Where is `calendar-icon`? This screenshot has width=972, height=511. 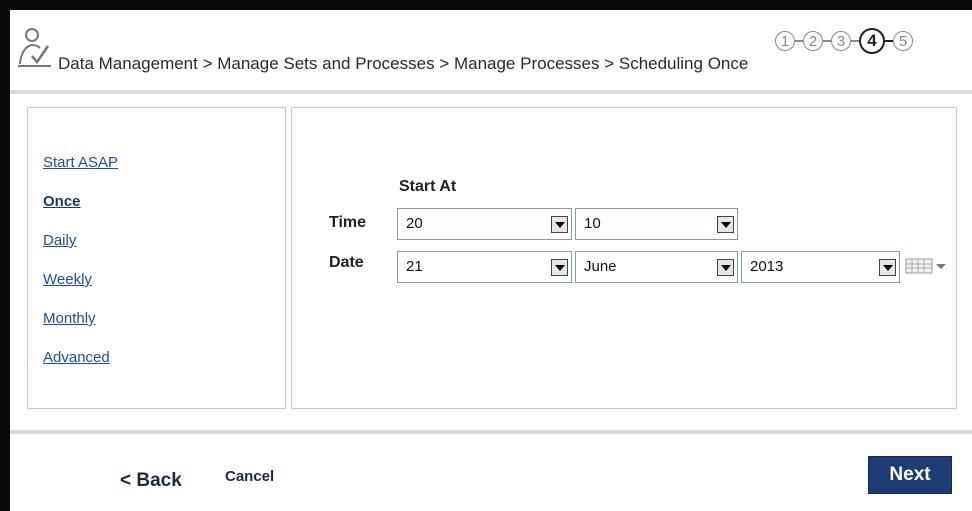 calendar-icon is located at coordinates (927, 266).